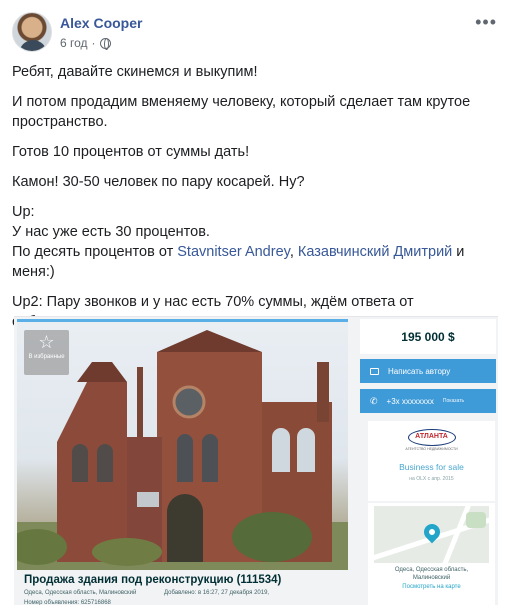 The width and height of the screenshot is (509, 605). Describe the element at coordinates (431, 467) in the screenshot. I see `seller-name: Business for sale` at that location.